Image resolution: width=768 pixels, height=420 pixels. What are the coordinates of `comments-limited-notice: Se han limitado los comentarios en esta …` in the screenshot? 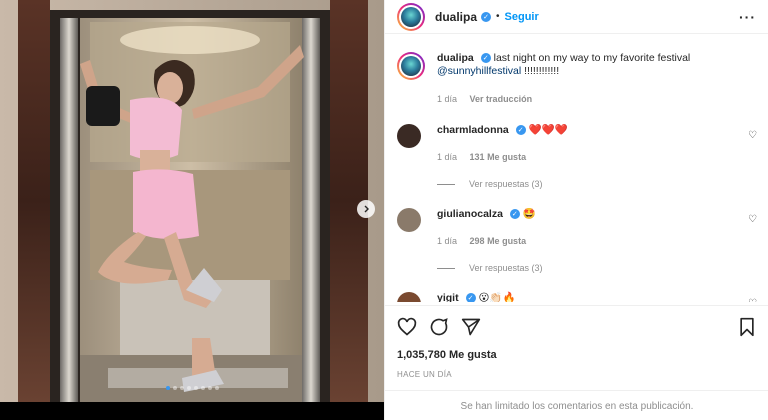 It's located at (576, 405).